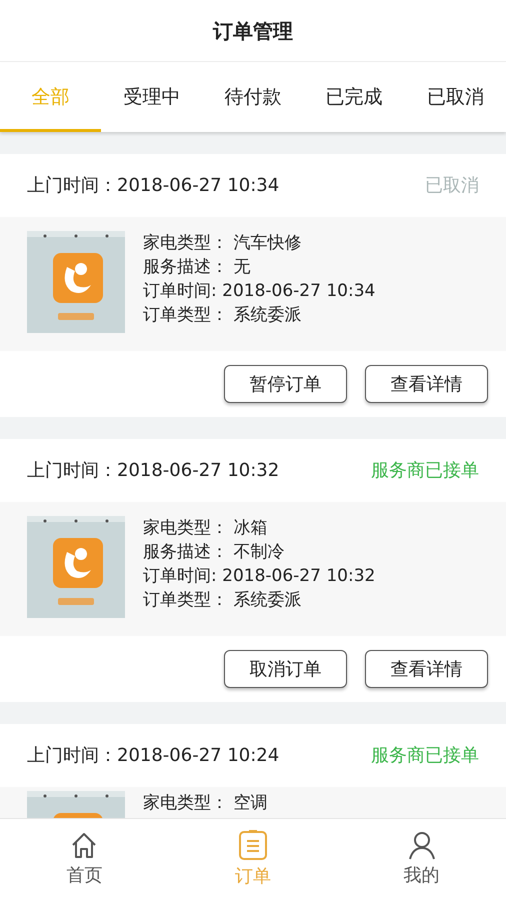  Describe the element at coordinates (452, 186) in the screenshot. I see `order-status: 已取消` at that location.